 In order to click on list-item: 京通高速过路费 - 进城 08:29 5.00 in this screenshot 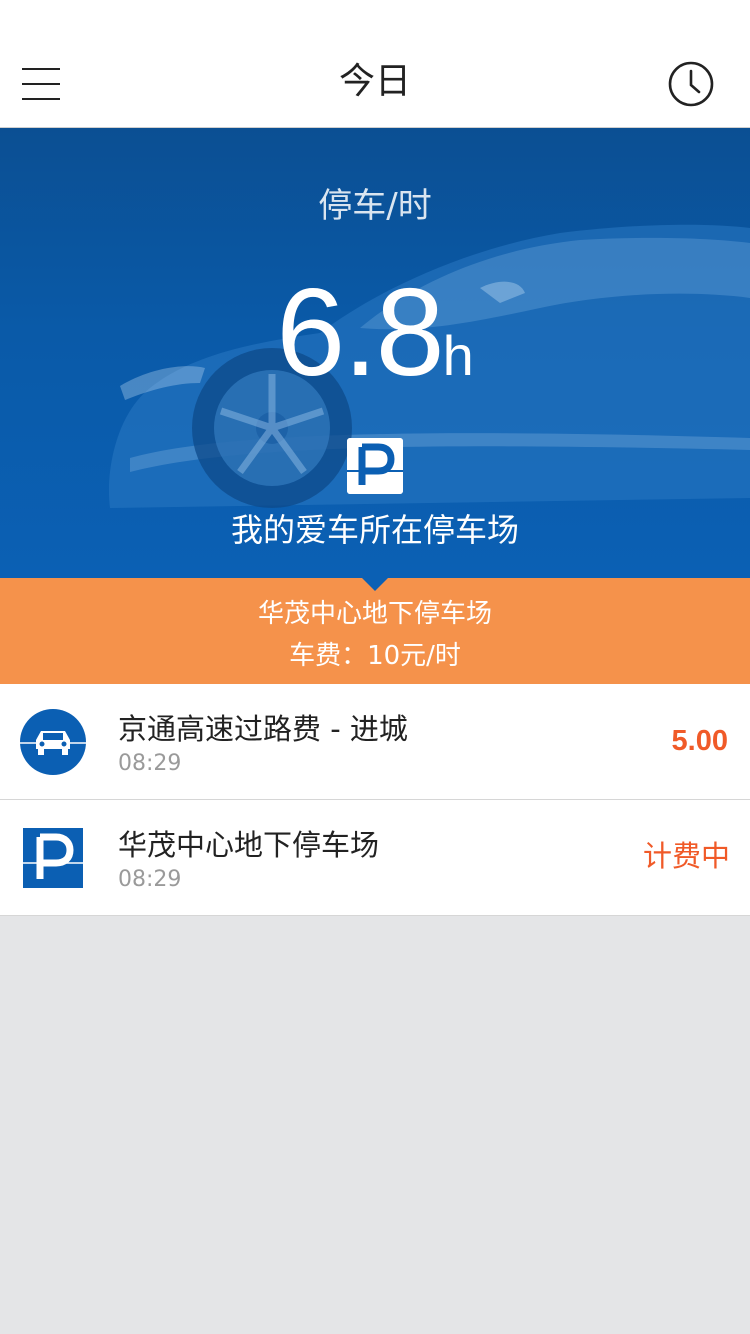, I will do `click(375, 742)`.